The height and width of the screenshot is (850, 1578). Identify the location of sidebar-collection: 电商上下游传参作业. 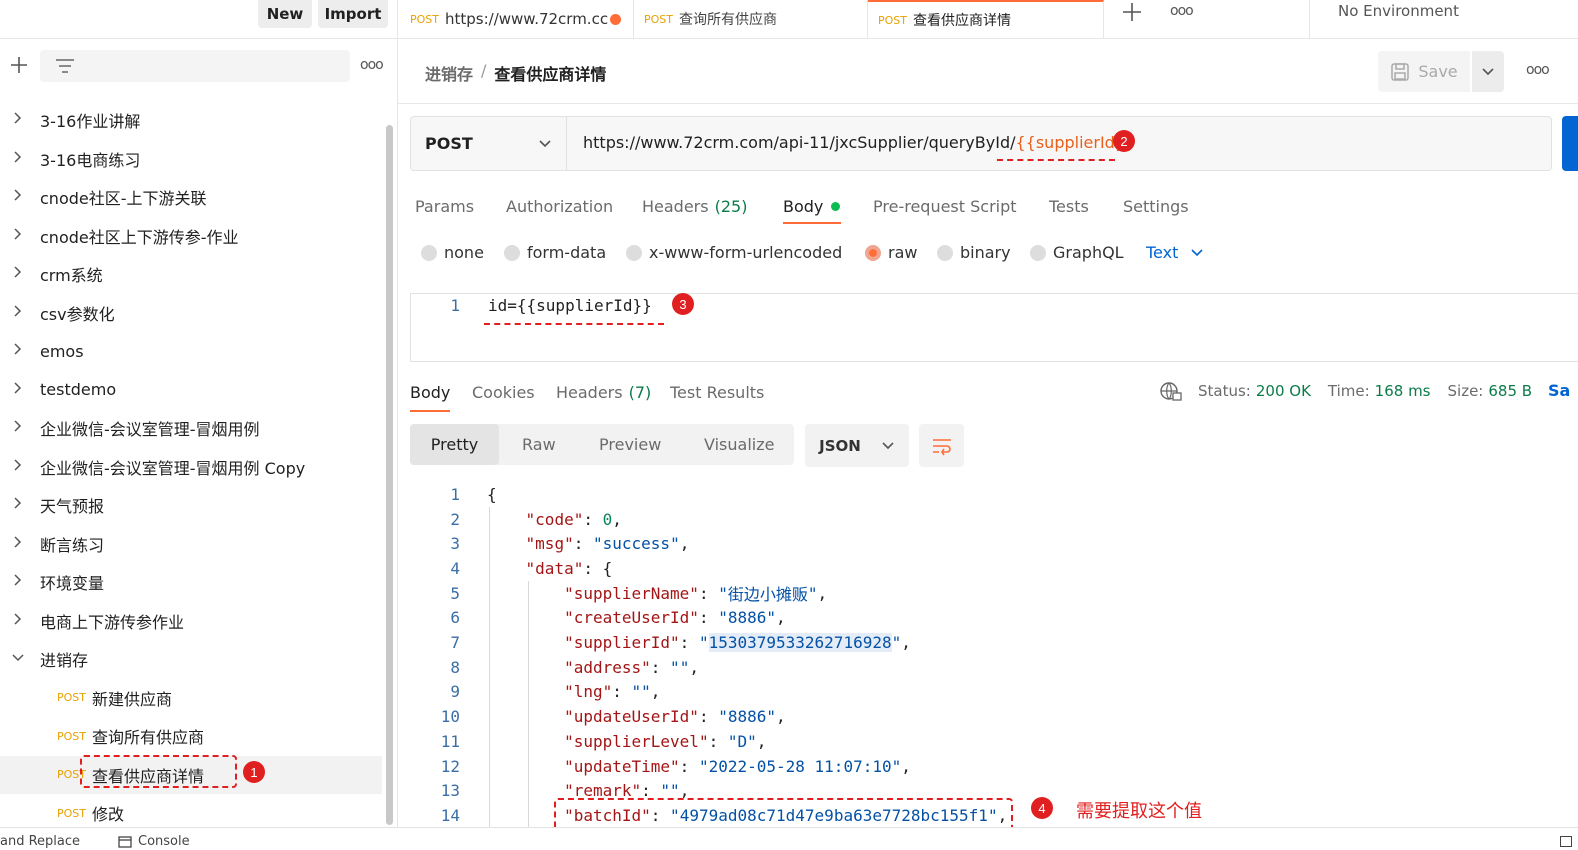
(191, 621).